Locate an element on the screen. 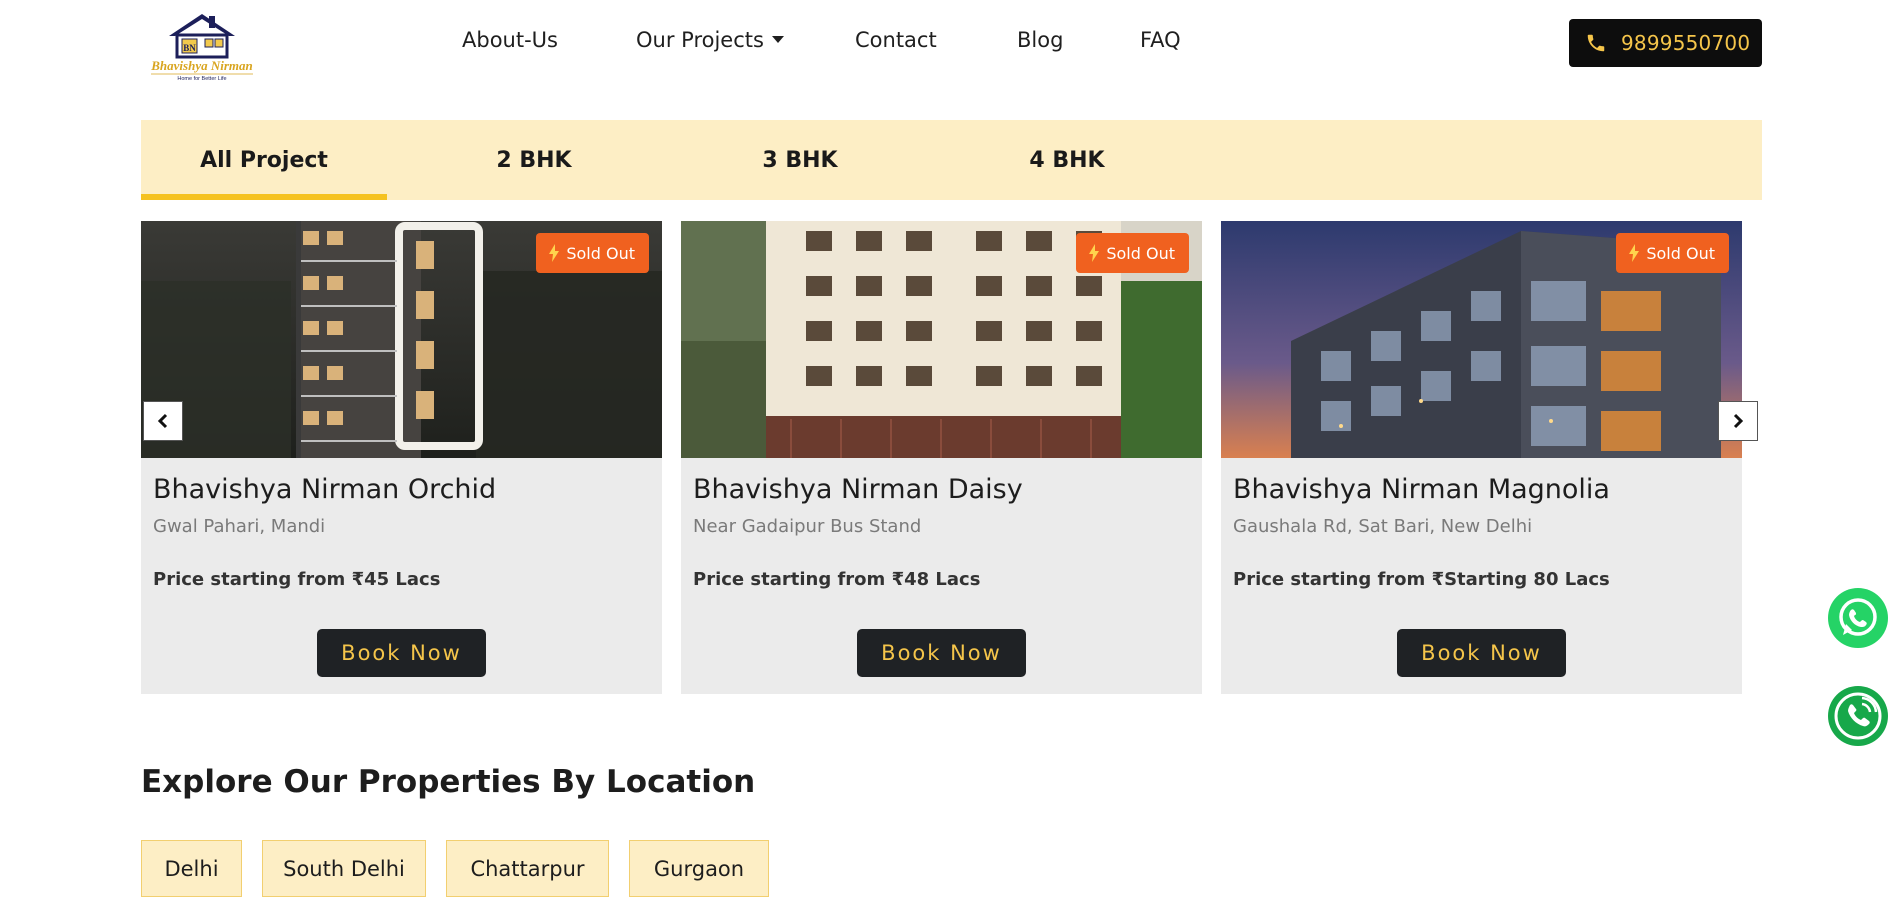 The image size is (1892, 899). tab-2-bhk: 2 BHK is located at coordinates (534, 160).